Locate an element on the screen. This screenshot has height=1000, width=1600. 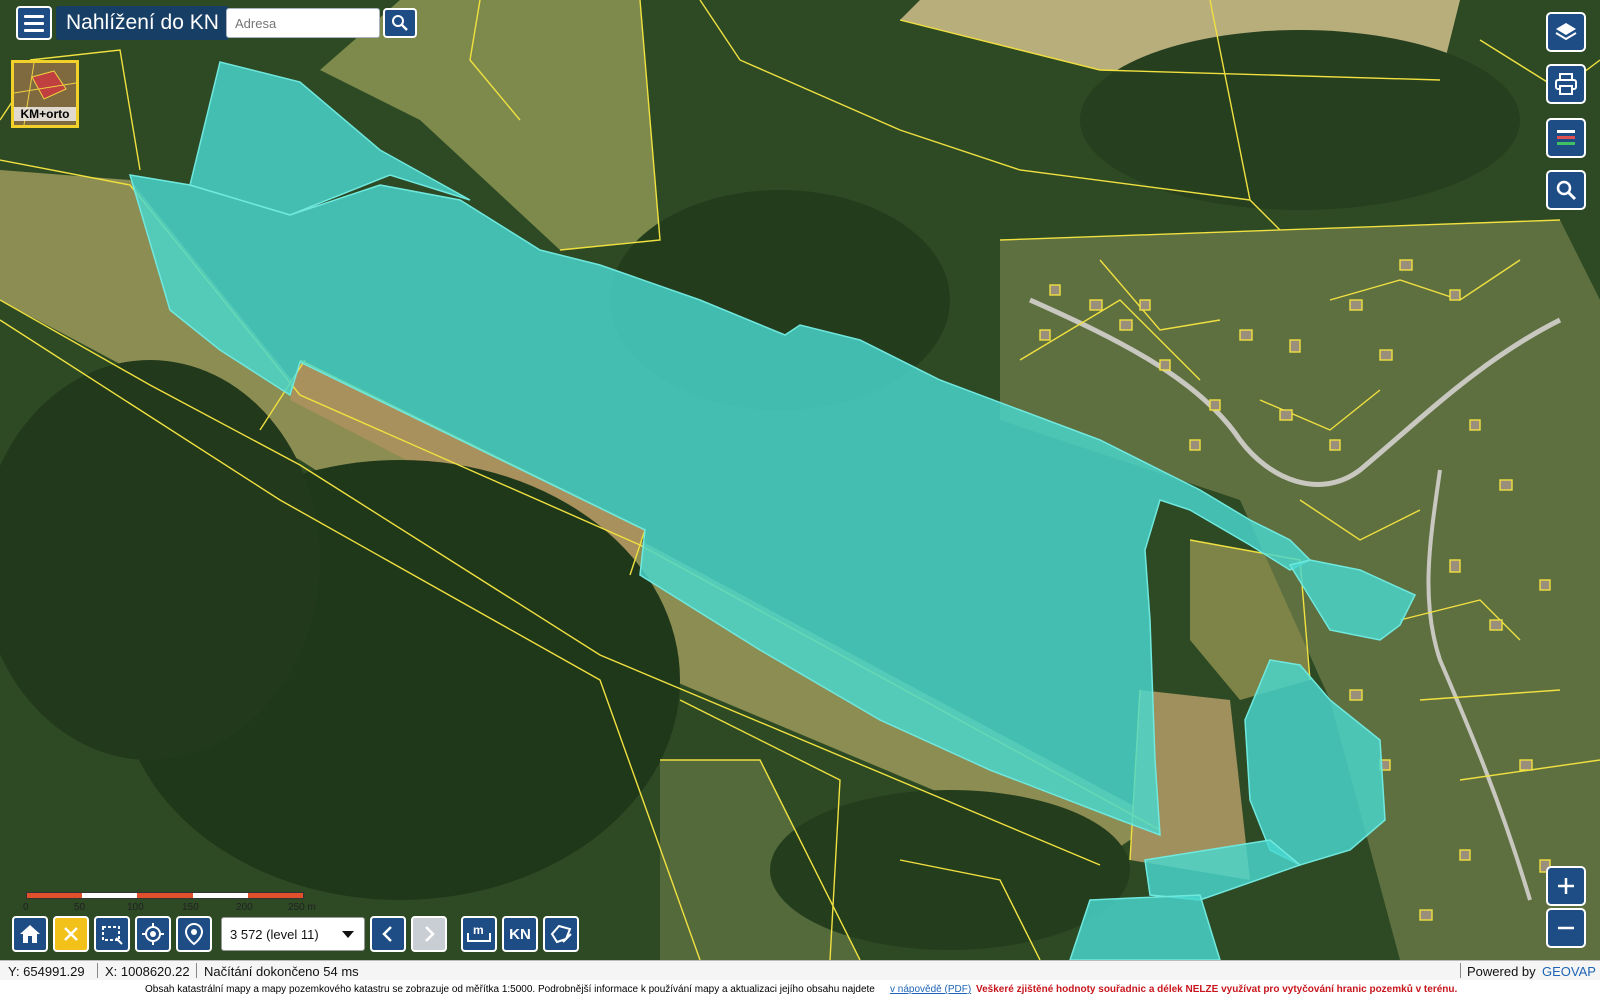
zoom-search-button is located at coordinates (1566, 190).